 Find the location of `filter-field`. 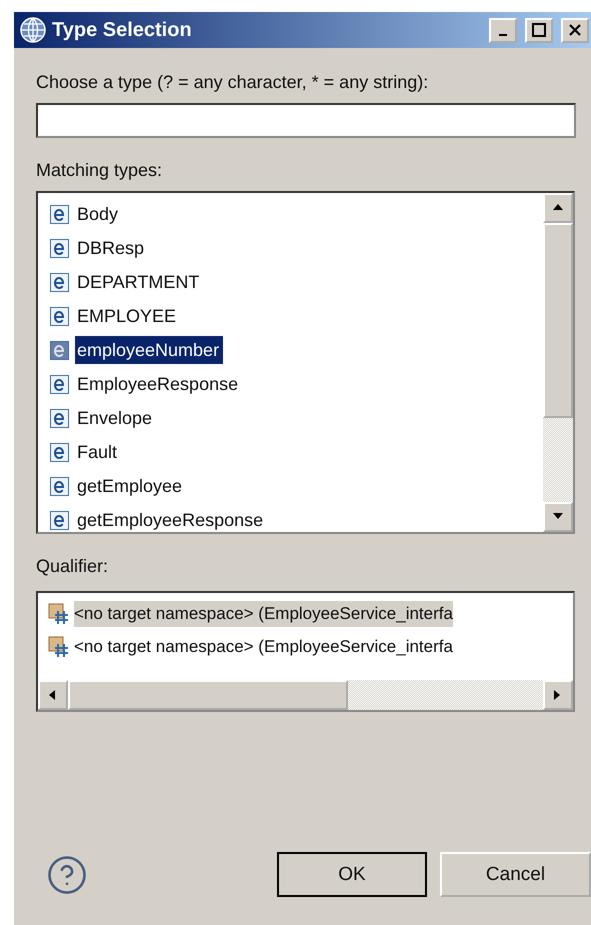

filter-field is located at coordinates (306, 120).